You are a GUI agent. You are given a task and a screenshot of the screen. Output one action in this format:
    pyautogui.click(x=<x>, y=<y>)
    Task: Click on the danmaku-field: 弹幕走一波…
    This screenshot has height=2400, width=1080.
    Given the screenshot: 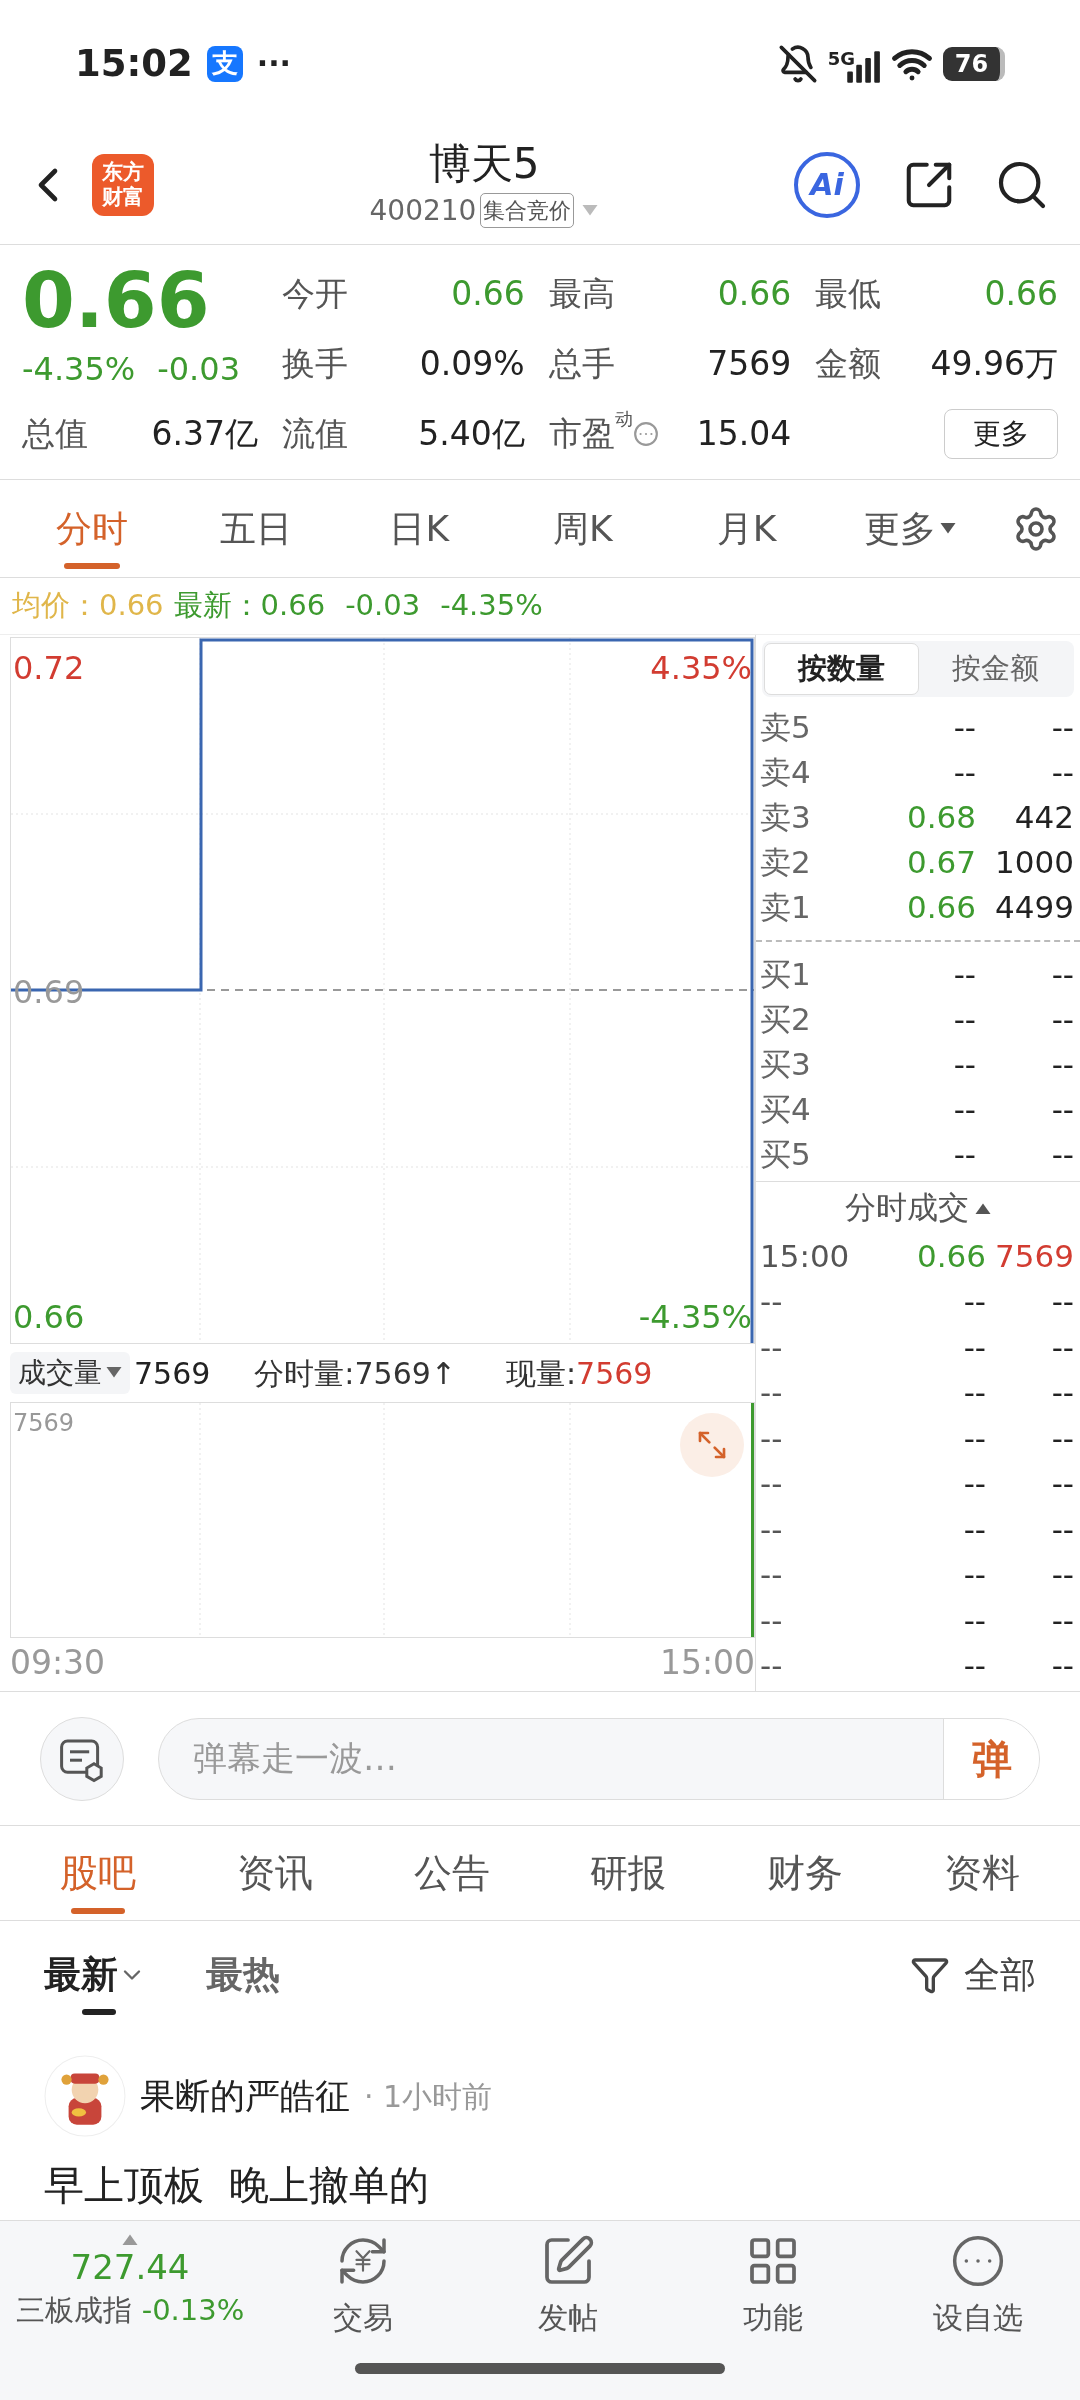 What is the action you would take?
    pyautogui.click(x=551, y=1758)
    